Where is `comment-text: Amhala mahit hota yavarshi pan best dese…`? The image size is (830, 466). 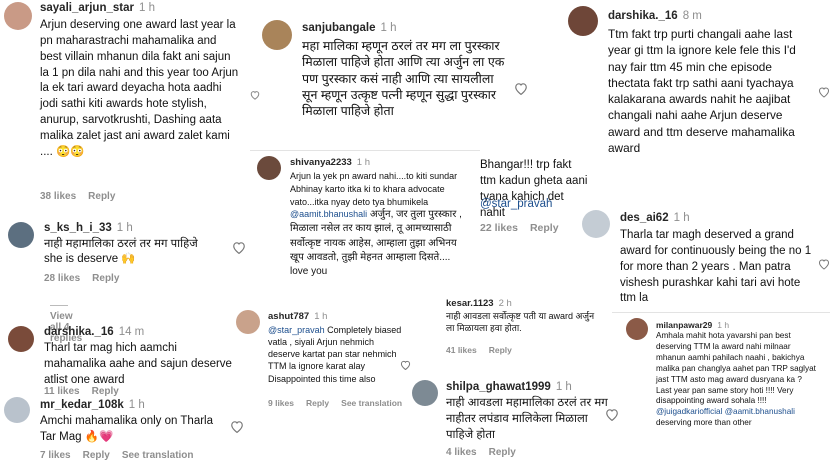
comment-text: Amhala mahit hota yavarshi pan best dese… is located at coordinates (736, 380).